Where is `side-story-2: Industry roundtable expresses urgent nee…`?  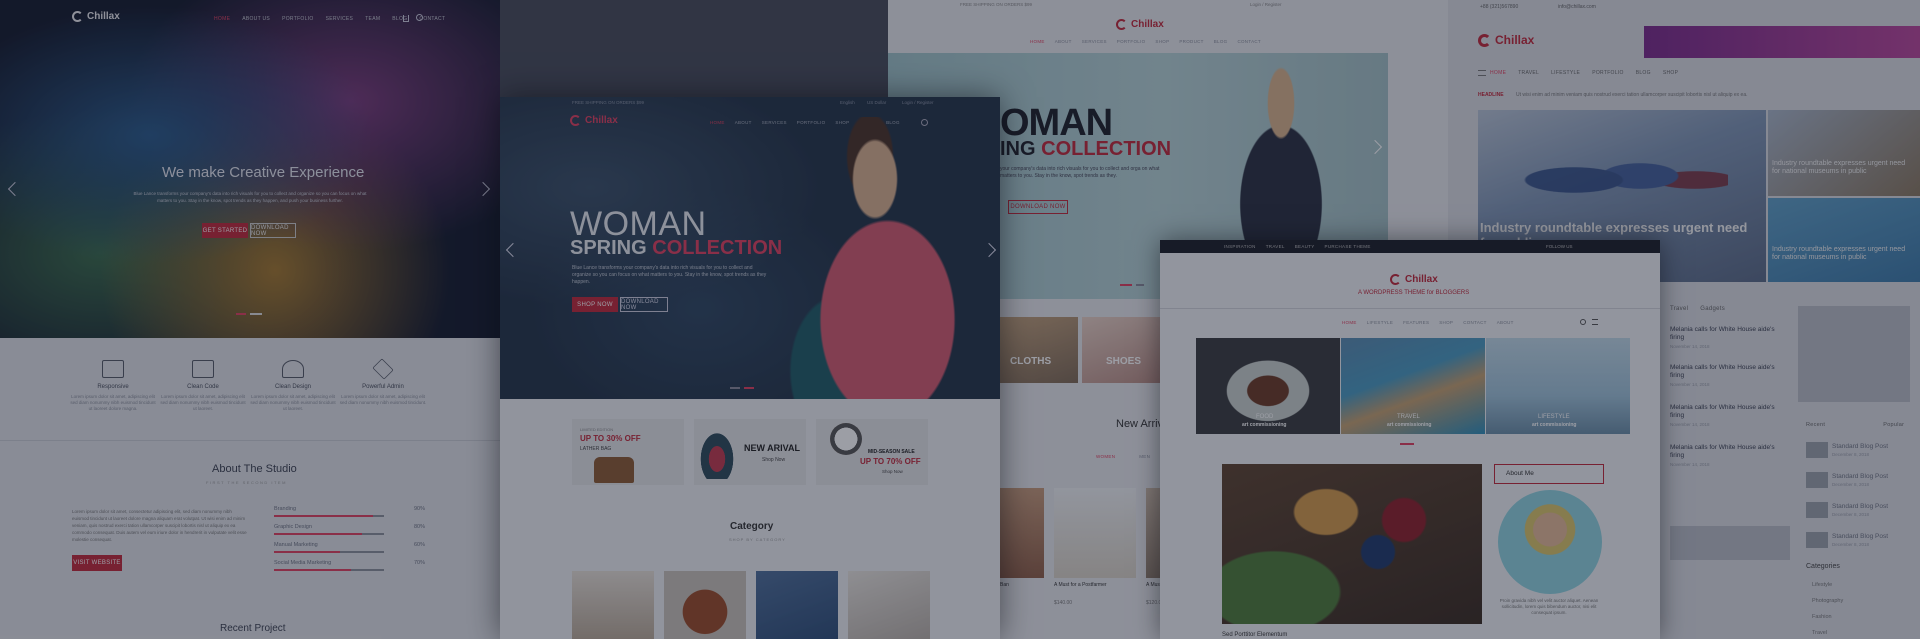 side-story-2: Industry roundtable expresses urgent nee… is located at coordinates (1842, 254).